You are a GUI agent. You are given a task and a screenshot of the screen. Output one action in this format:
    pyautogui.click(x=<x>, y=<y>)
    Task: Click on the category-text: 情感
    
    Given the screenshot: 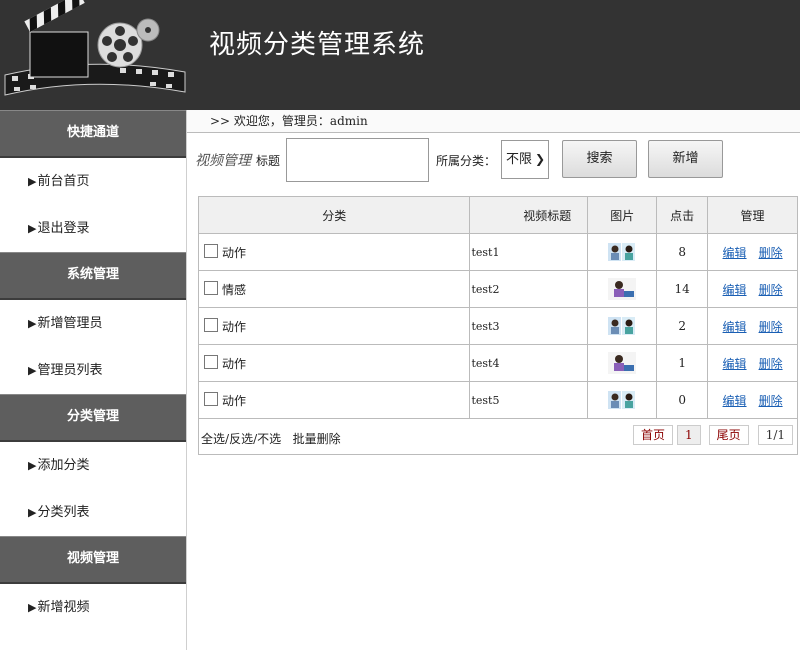 What is the action you would take?
    pyautogui.click(x=234, y=289)
    